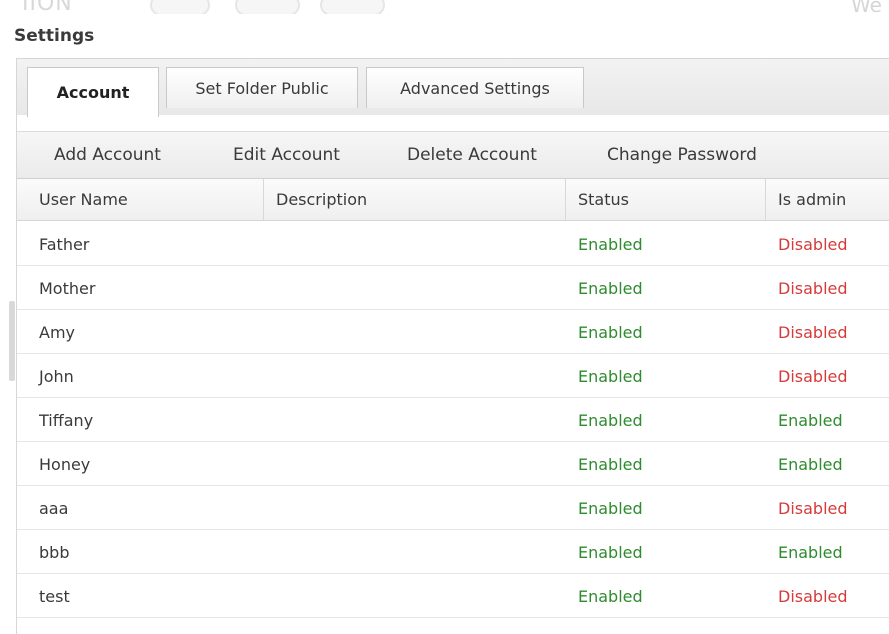 The width and height of the screenshot is (889, 634). What do you see at coordinates (415, 199) in the screenshot?
I see `column-header-description: Description` at bounding box center [415, 199].